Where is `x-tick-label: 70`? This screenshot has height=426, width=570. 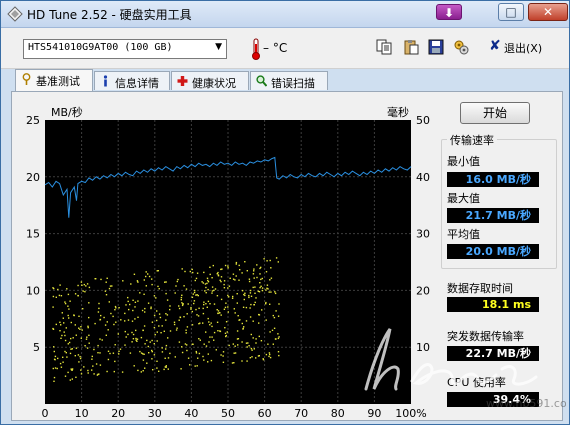
x-tick-label: 70 is located at coordinates (301, 413).